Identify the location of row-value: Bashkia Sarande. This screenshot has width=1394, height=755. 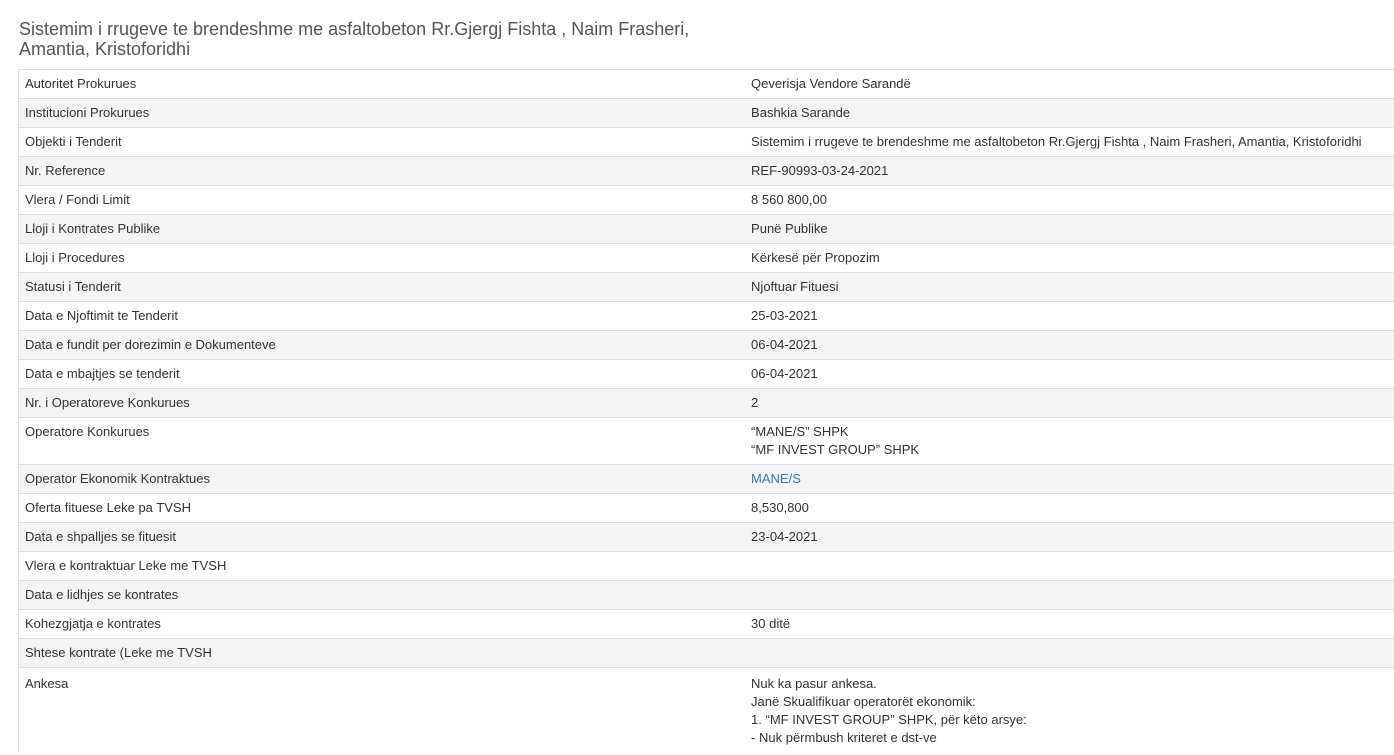
(1069, 113).